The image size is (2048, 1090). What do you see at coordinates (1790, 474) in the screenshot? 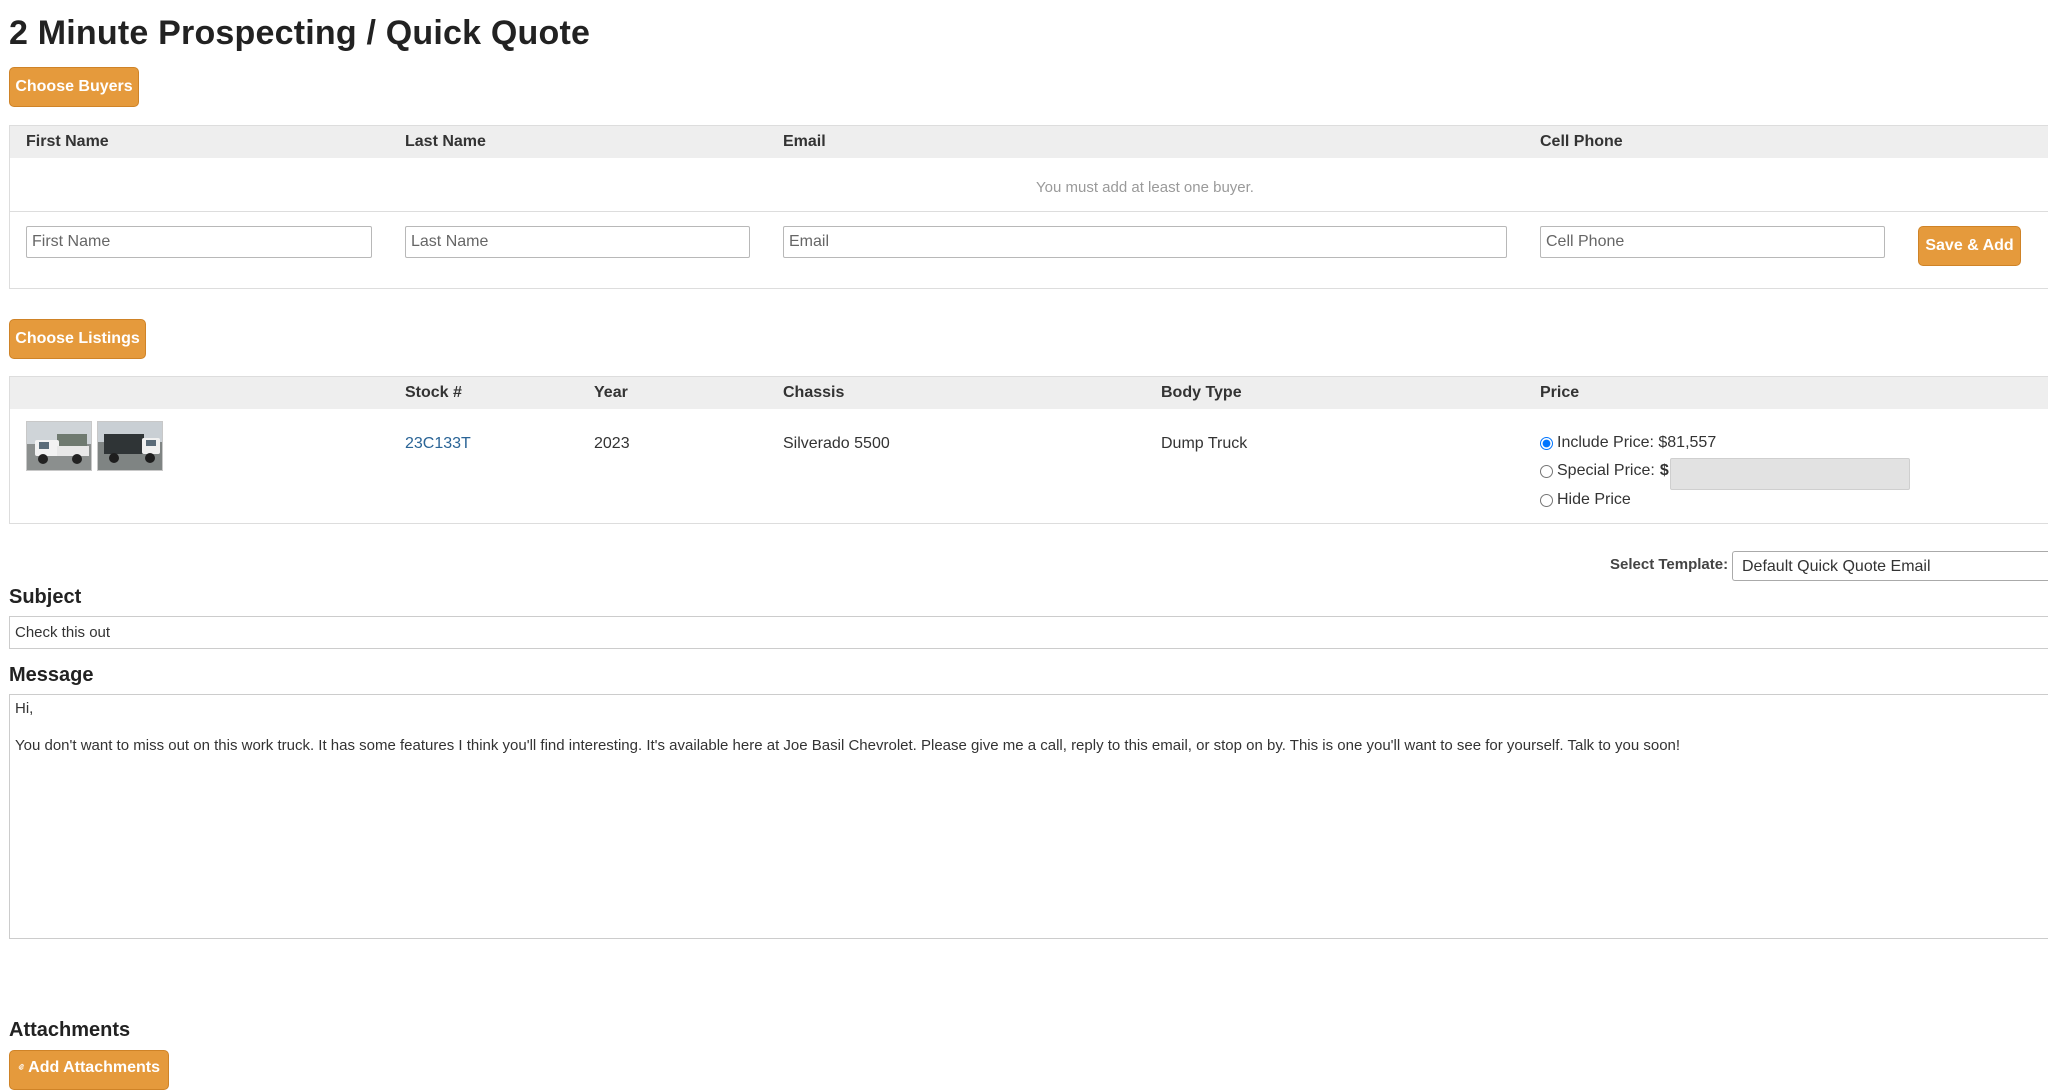
I see `special-price-input` at bounding box center [1790, 474].